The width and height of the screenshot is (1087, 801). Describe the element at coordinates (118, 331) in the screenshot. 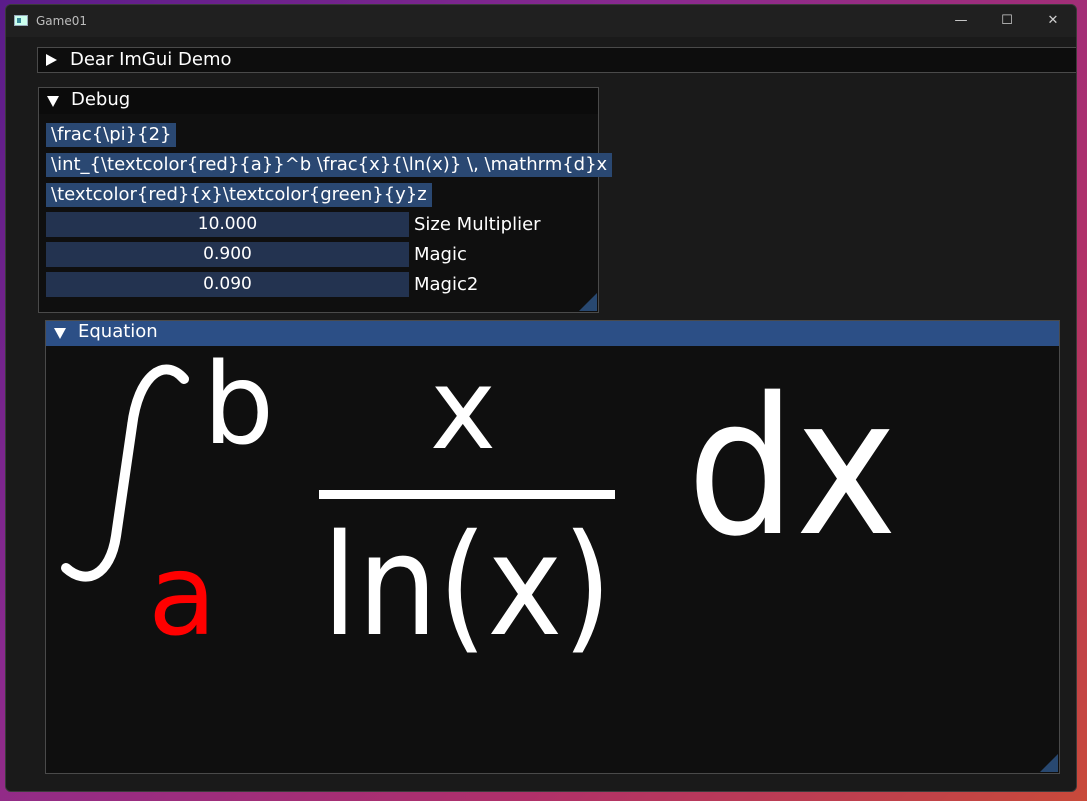

I see `equation-window-title: Equation` at that location.